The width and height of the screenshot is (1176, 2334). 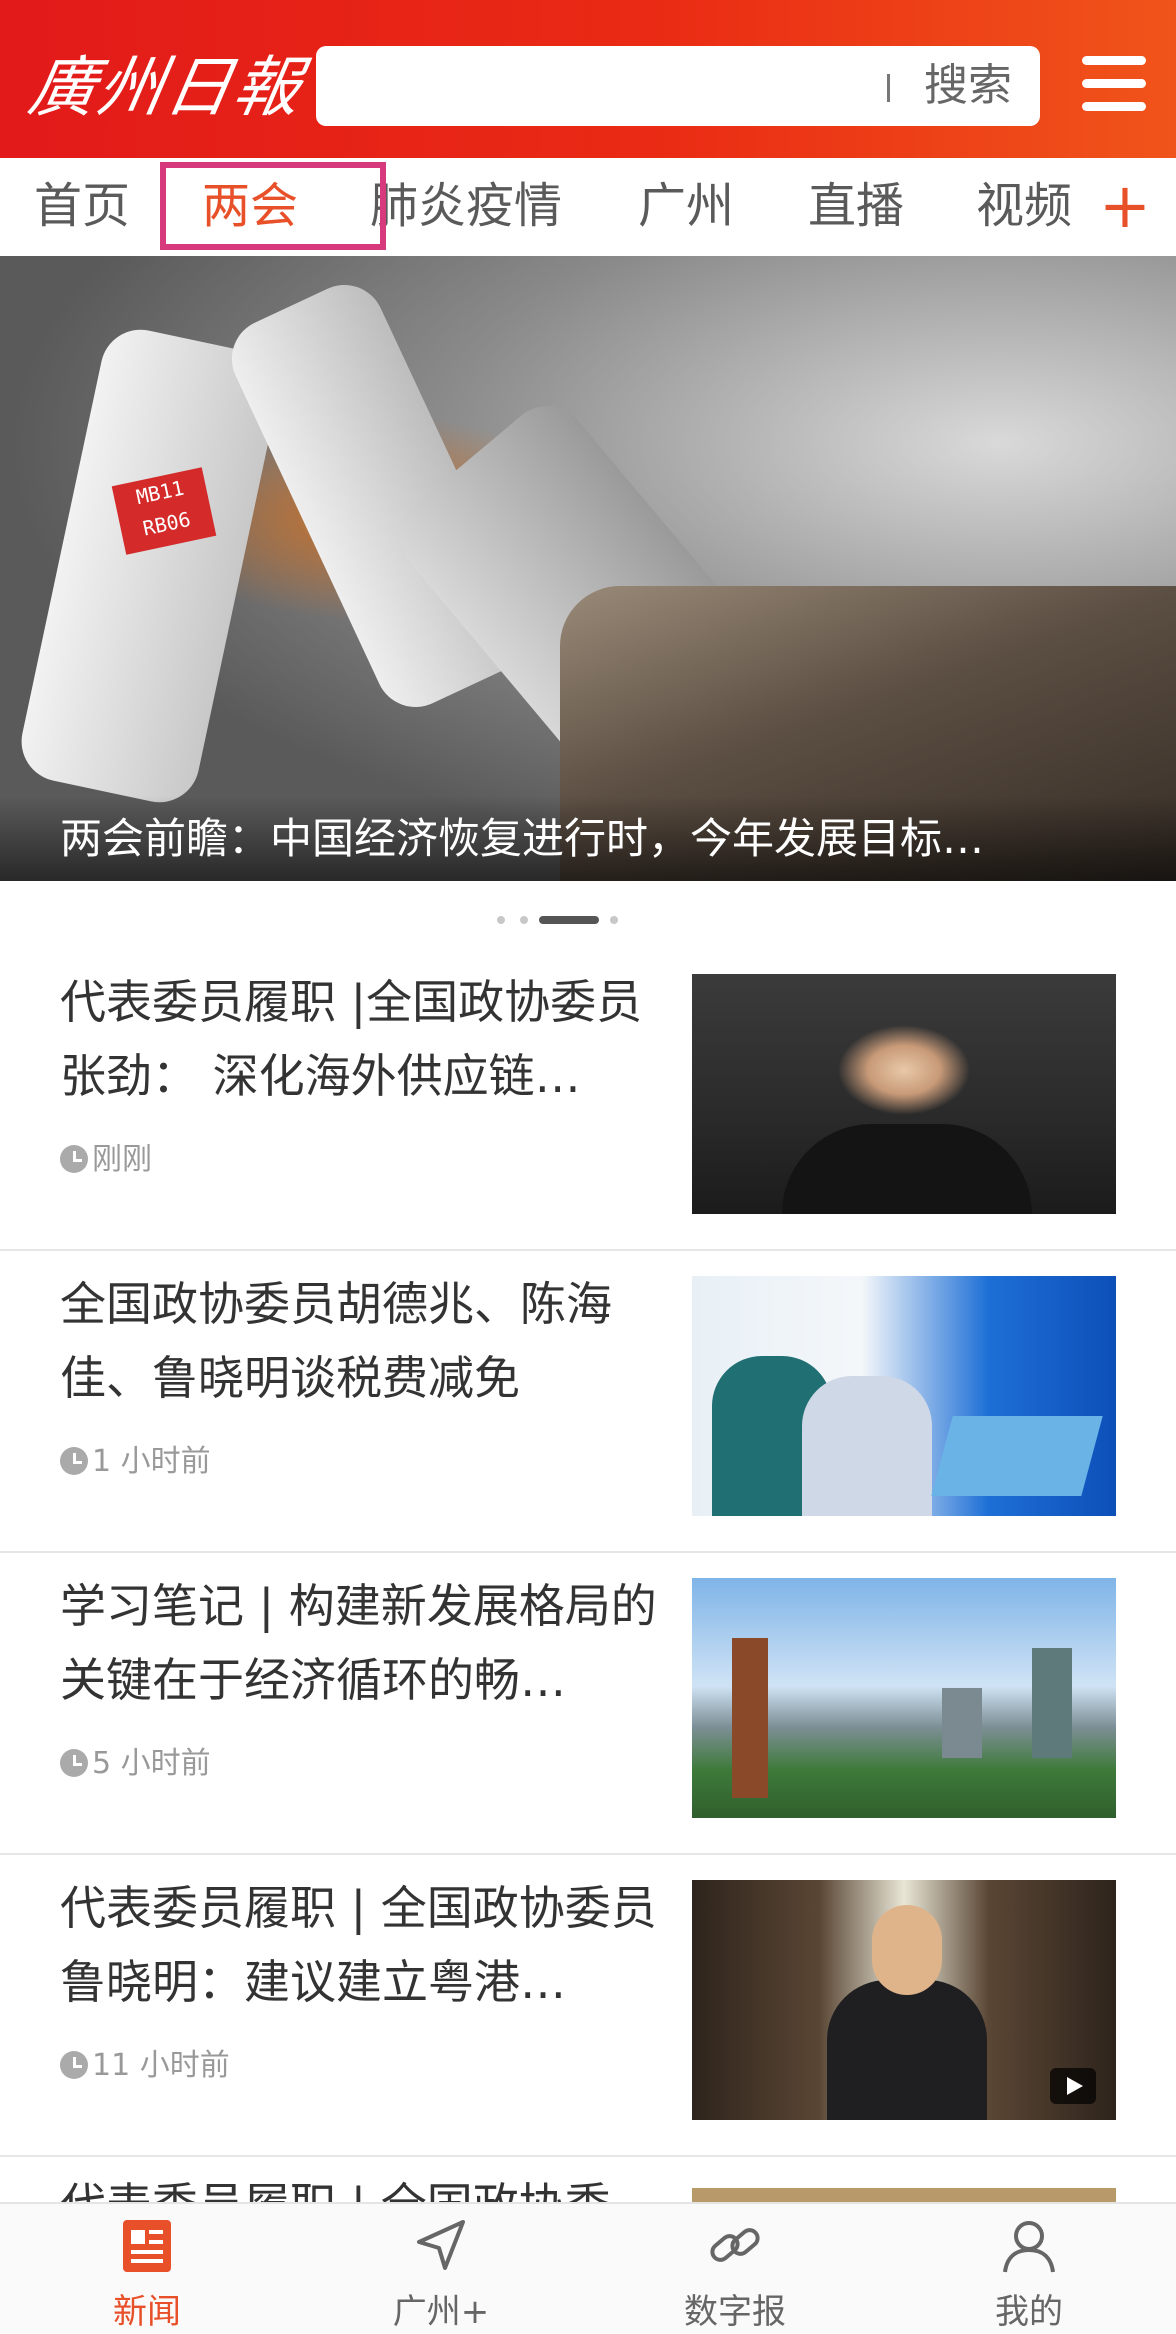 I want to click on link-icon, so click(x=735, y=2245).